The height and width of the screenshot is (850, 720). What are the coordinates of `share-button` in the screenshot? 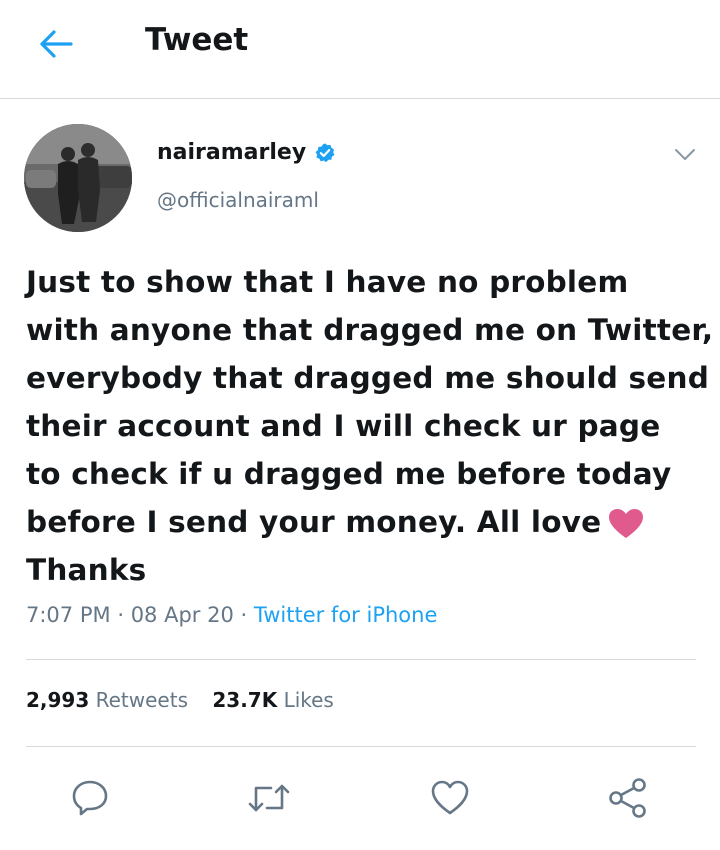 It's located at (628, 798).